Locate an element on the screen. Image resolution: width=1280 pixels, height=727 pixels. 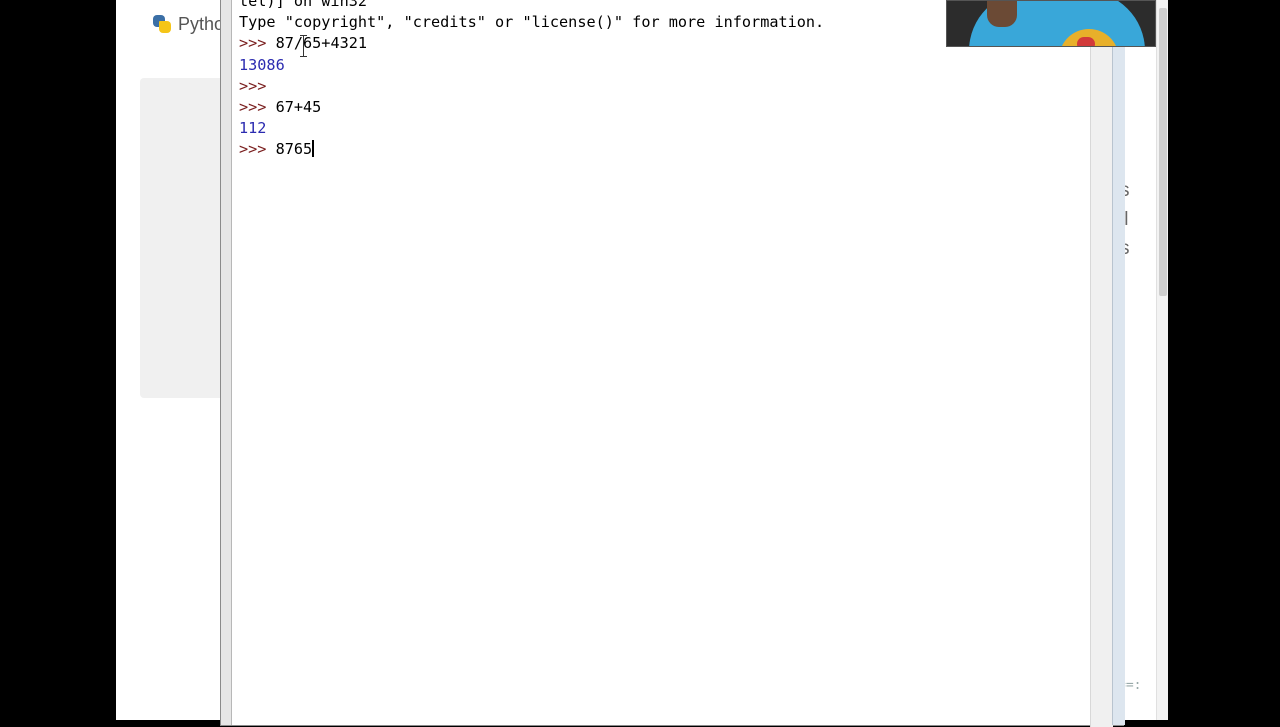
shell-banner-line: tel)] on win32 is located at coordinates (531, 6).